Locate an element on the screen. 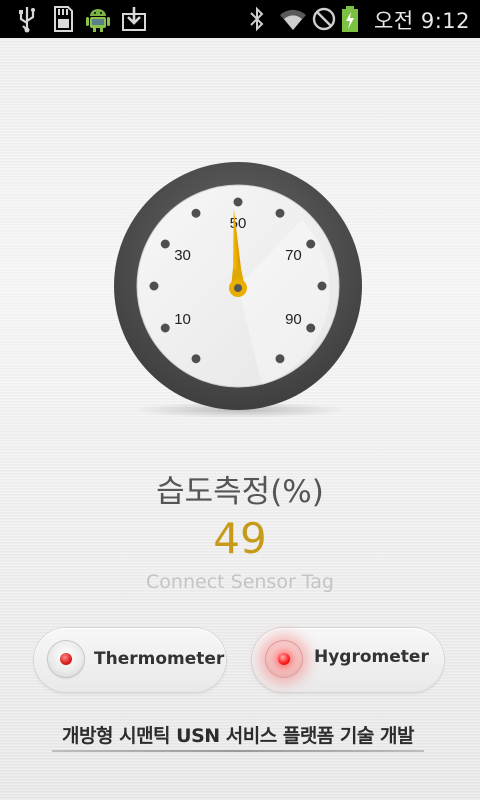  wifi-icon is located at coordinates (293, 19).